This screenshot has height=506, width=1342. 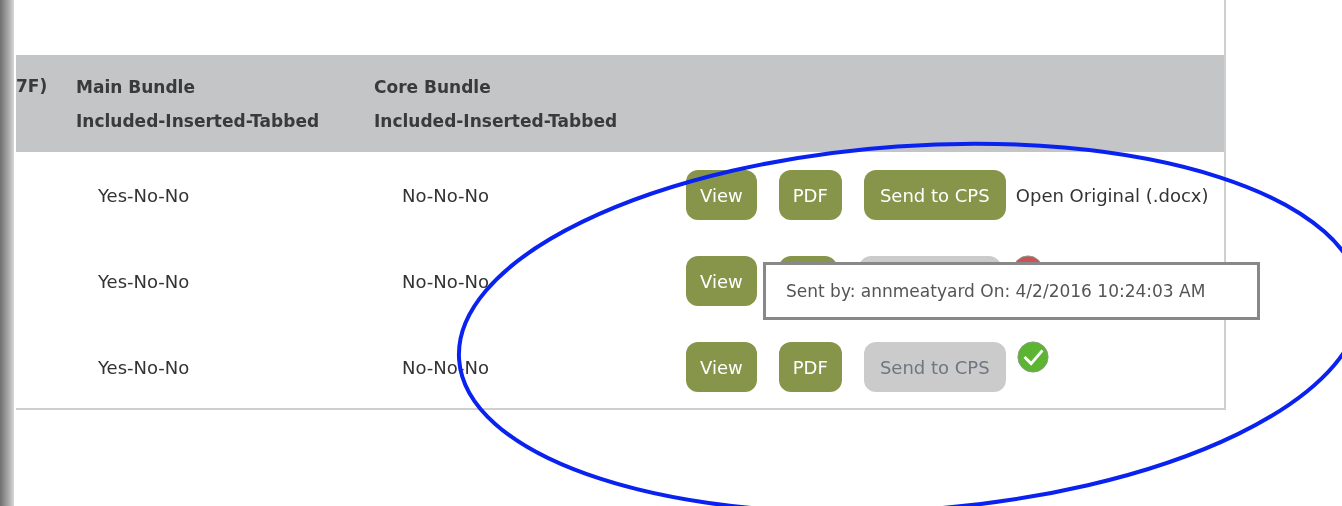 I want to click on send-to-cps-button: Send to CPS, so click(x=934, y=195).